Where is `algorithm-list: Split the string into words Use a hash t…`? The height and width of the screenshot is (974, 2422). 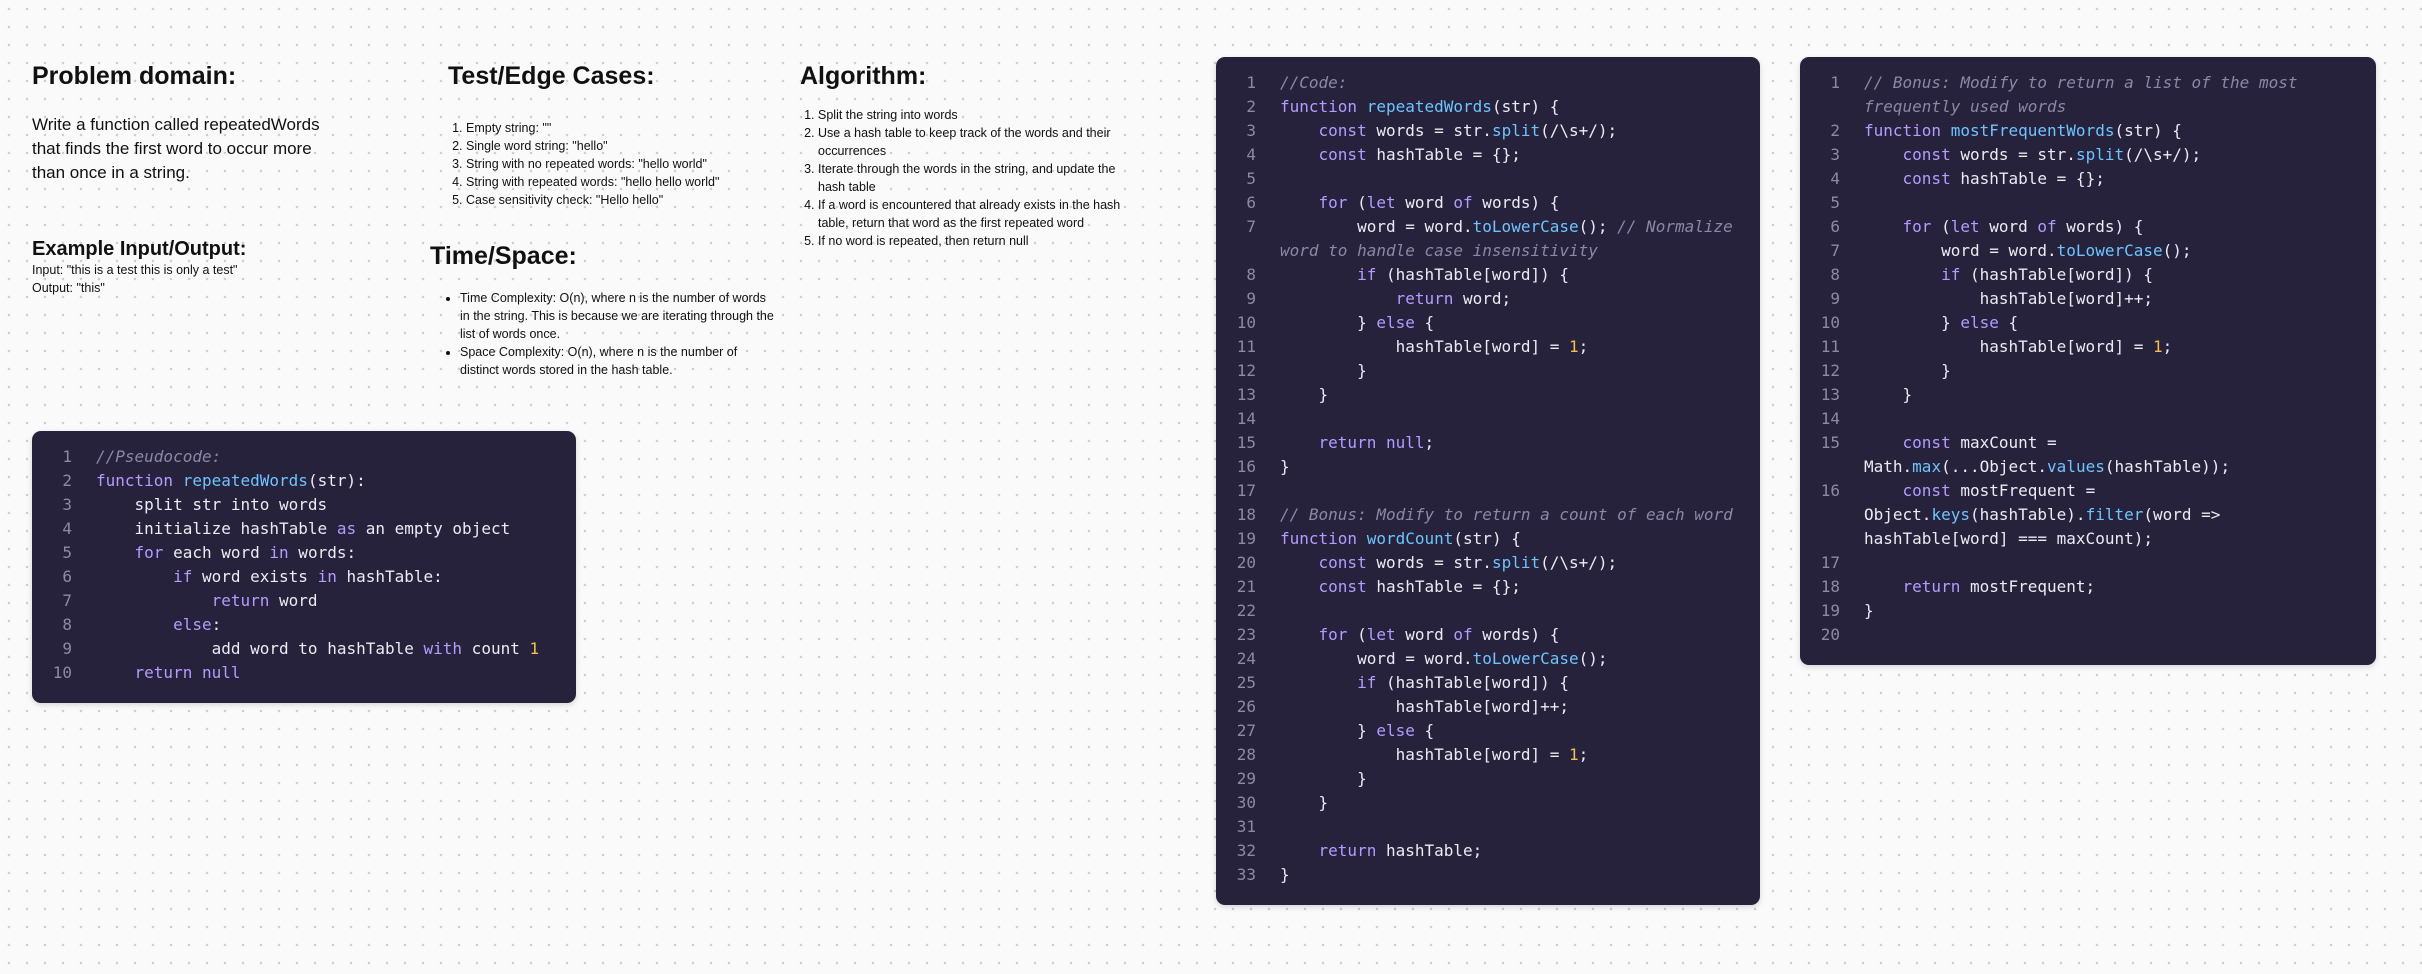 algorithm-list: Split the string into words Use a hash t… is located at coordinates (965, 178).